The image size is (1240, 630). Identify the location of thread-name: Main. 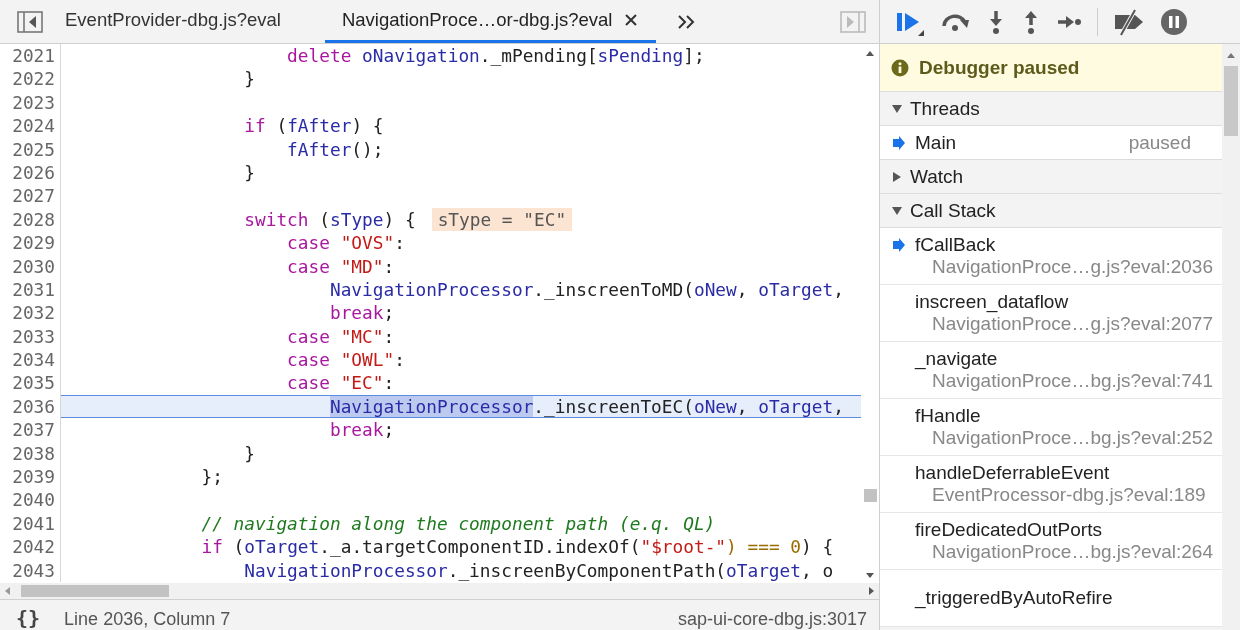
(936, 142).